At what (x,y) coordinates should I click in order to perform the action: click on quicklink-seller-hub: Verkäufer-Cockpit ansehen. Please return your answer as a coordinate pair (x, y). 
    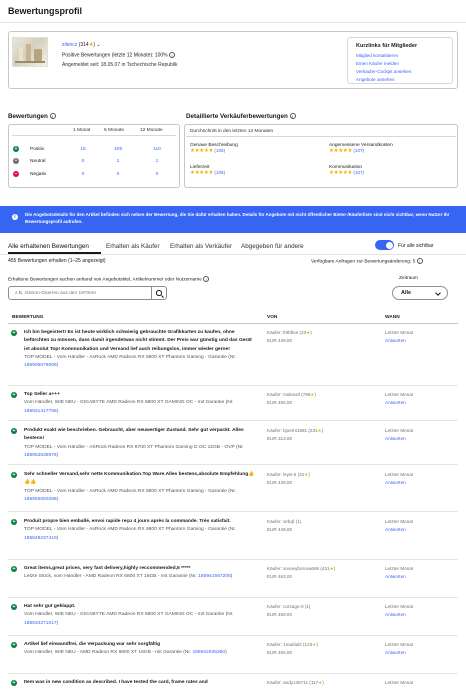
    Looking at the image, I should click on (400, 72).